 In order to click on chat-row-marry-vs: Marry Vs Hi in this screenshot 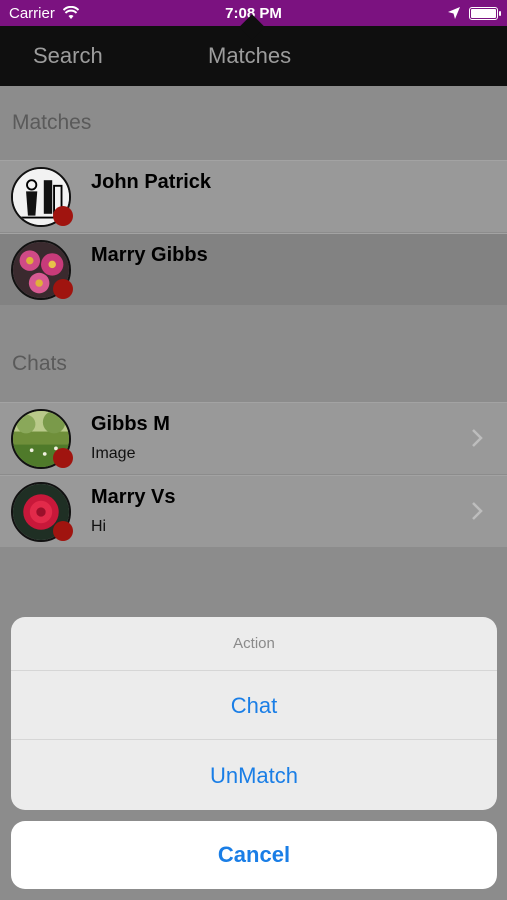, I will do `click(253, 511)`.